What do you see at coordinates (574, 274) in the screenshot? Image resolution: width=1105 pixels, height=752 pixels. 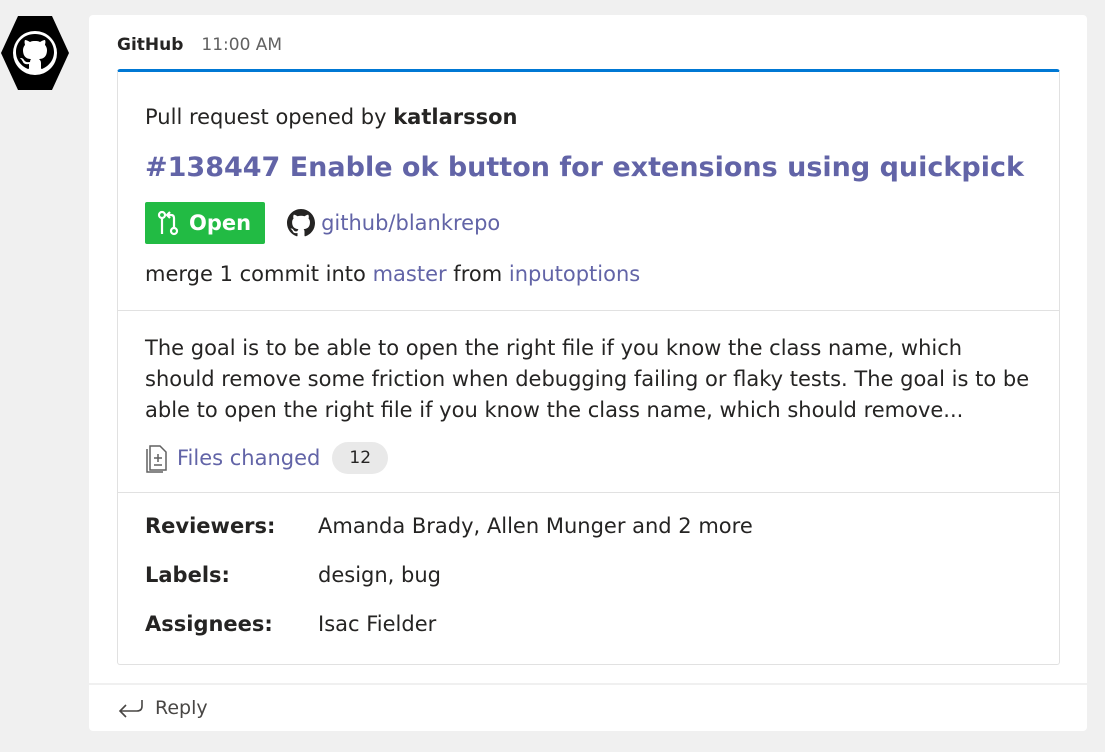 I see `source-branch-link: inputoptions` at bounding box center [574, 274].